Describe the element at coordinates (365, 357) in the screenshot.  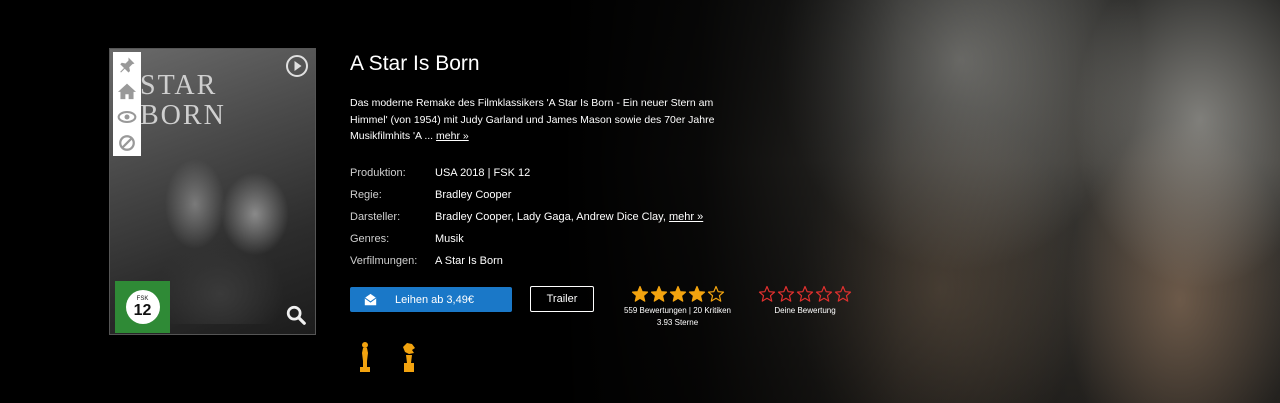
I see `oscar-icon` at that location.